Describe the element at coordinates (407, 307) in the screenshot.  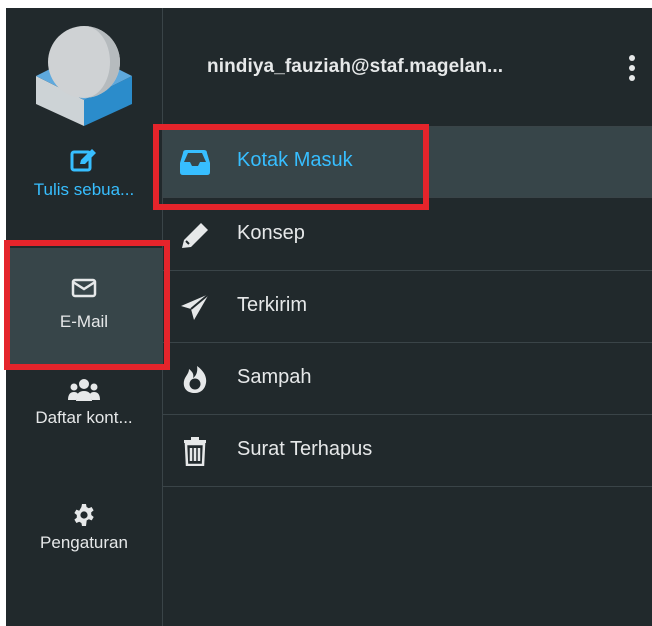
I see `folder-sent: Terkirim` at that location.